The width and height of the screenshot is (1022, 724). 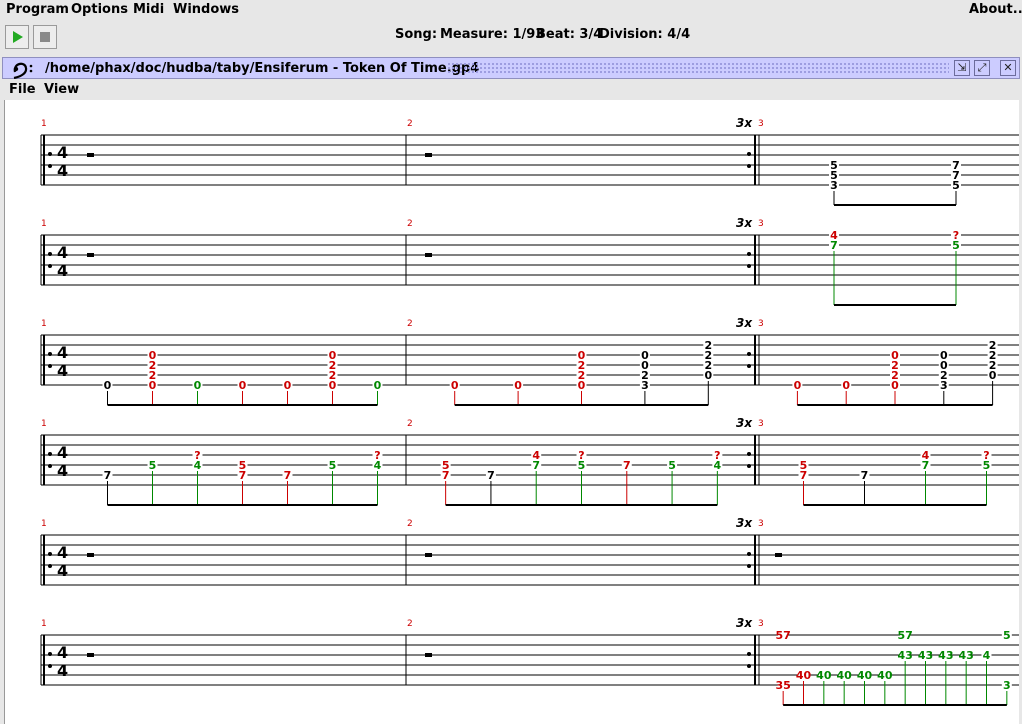 What do you see at coordinates (23, 70) in the screenshot?
I see `bass-clef-icon` at bounding box center [23, 70].